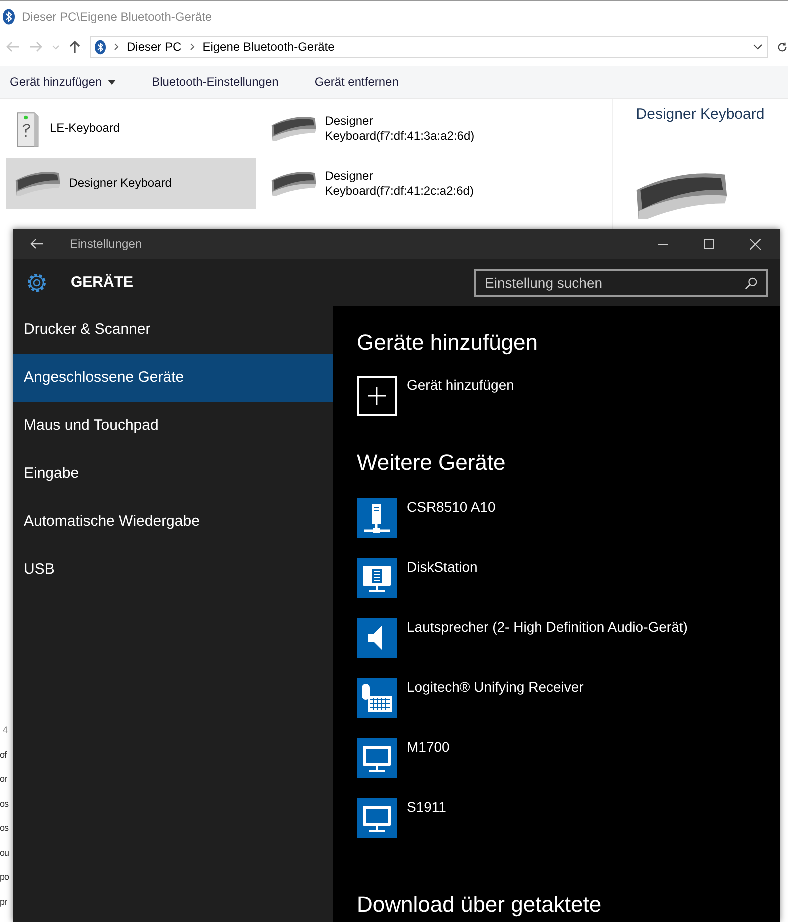  What do you see at coordinates (3, 755) in the screenshot?
I see `background-text: of` at bounding box center [3, 755].